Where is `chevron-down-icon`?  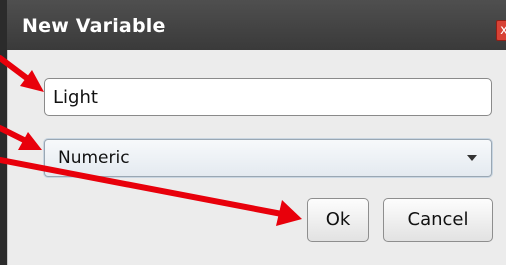
chevron-down-icon is located at coordinates (472, 158).